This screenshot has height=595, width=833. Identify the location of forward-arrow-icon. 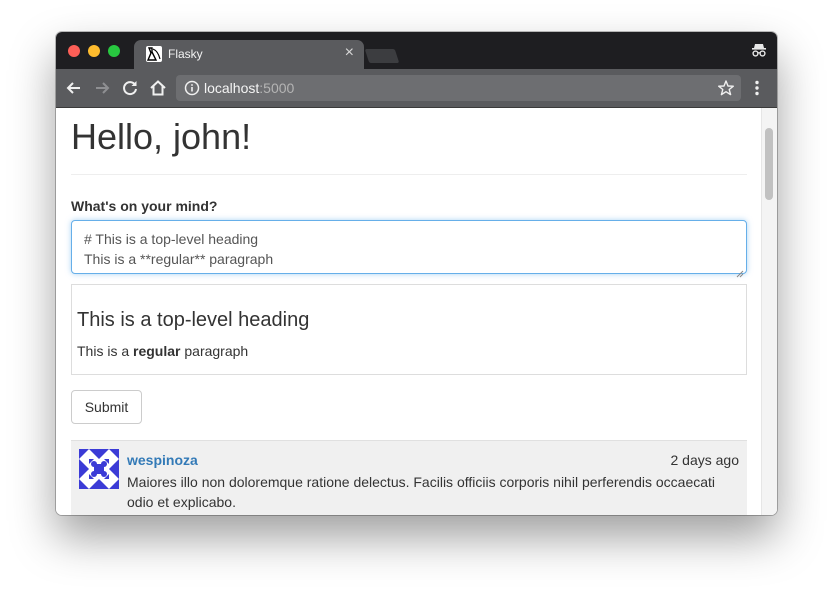
(102, 88).